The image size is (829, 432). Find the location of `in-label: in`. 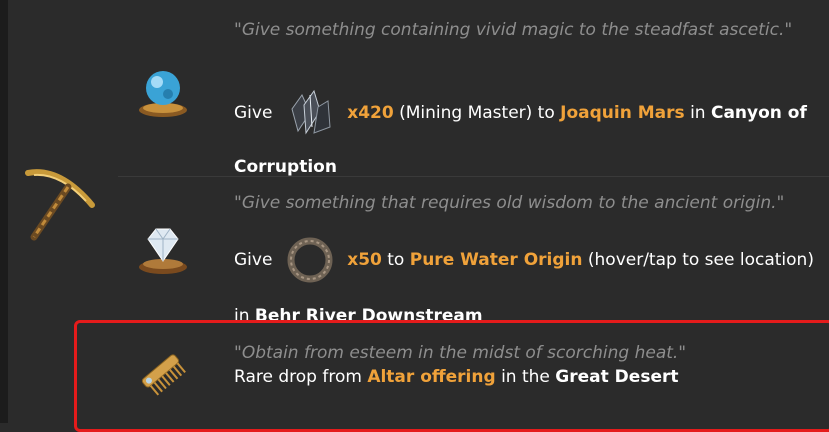

in-label: in is located at coordinates (698, 113).